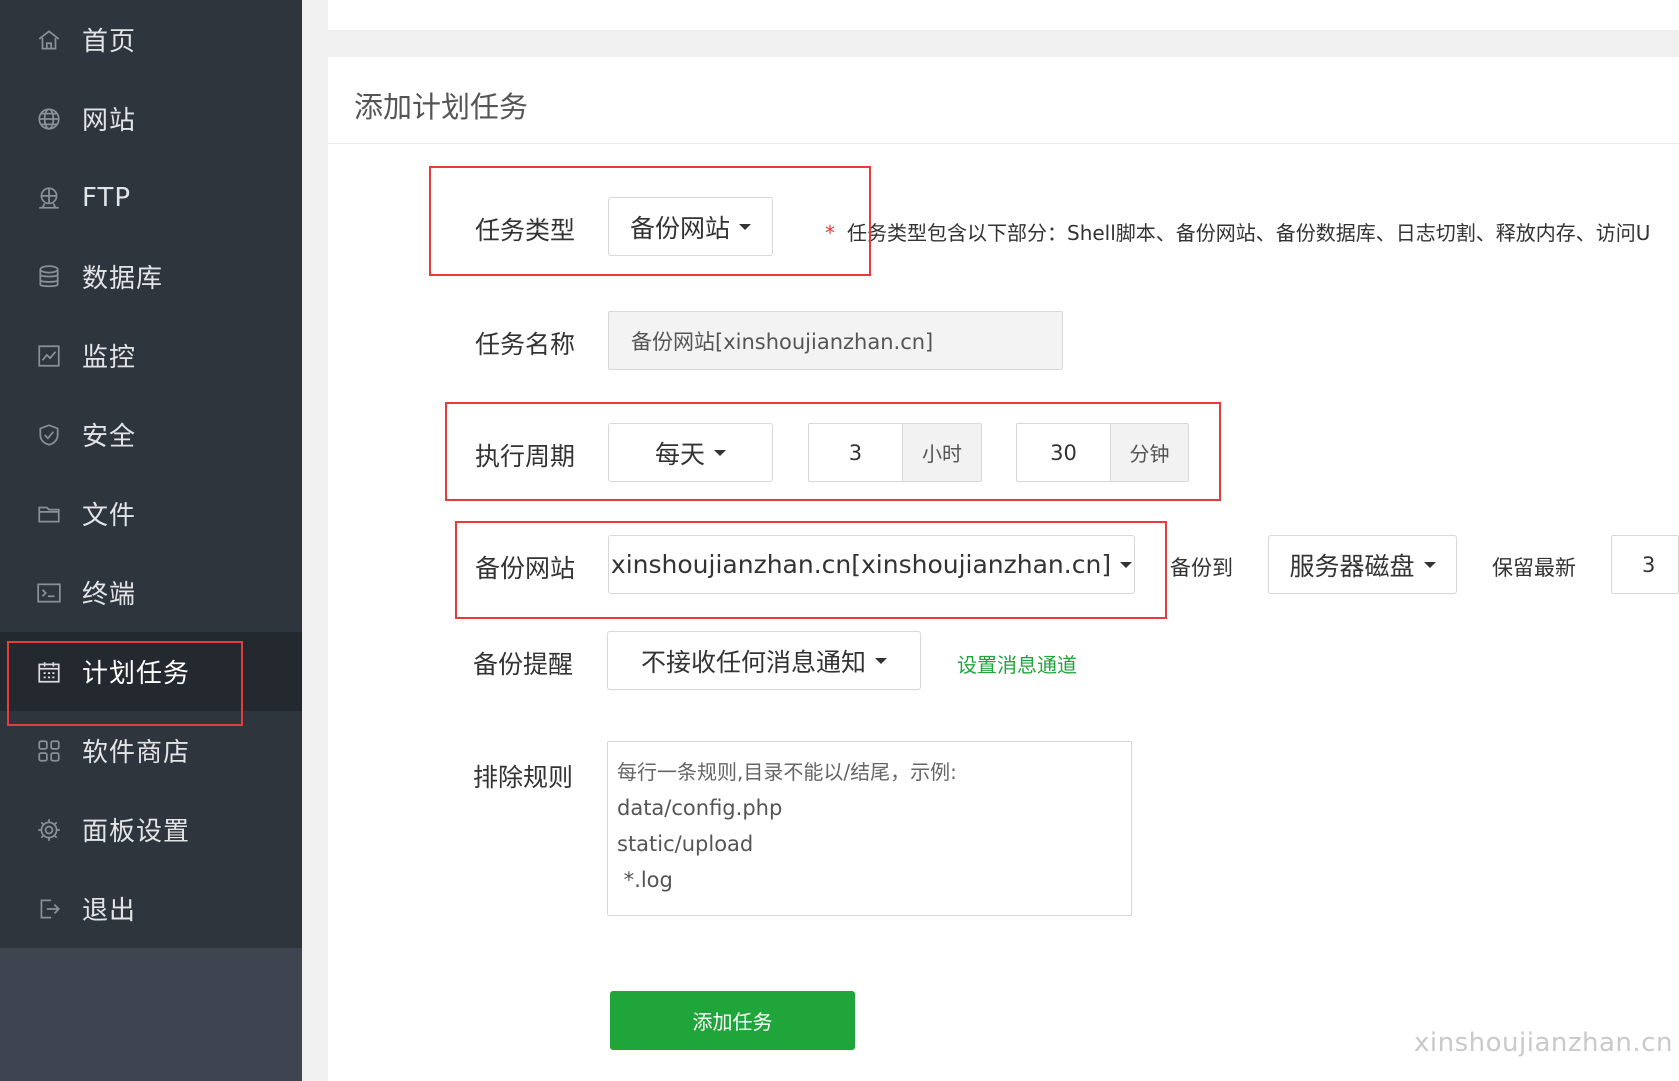  I want to click on sidebar-item-label: 终端, so click(109, 595).